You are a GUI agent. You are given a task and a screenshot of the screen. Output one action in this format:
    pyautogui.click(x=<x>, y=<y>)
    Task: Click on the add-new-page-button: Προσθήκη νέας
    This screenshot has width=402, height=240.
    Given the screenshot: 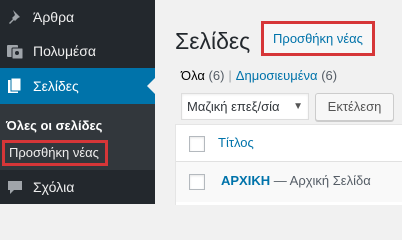 What is the action you would take?
    pyautogui.click(x=318, y=38)
    